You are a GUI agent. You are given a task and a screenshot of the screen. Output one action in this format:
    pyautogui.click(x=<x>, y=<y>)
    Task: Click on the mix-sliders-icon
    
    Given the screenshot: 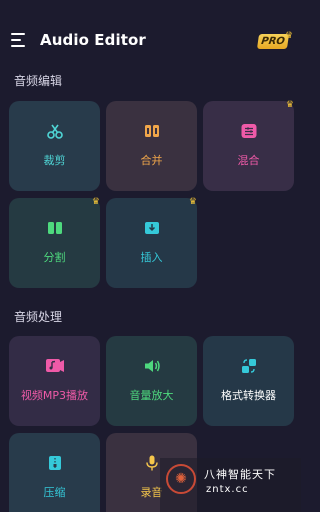 What is the action you would take?
    pyautogui.click(x=249, y=131)
    